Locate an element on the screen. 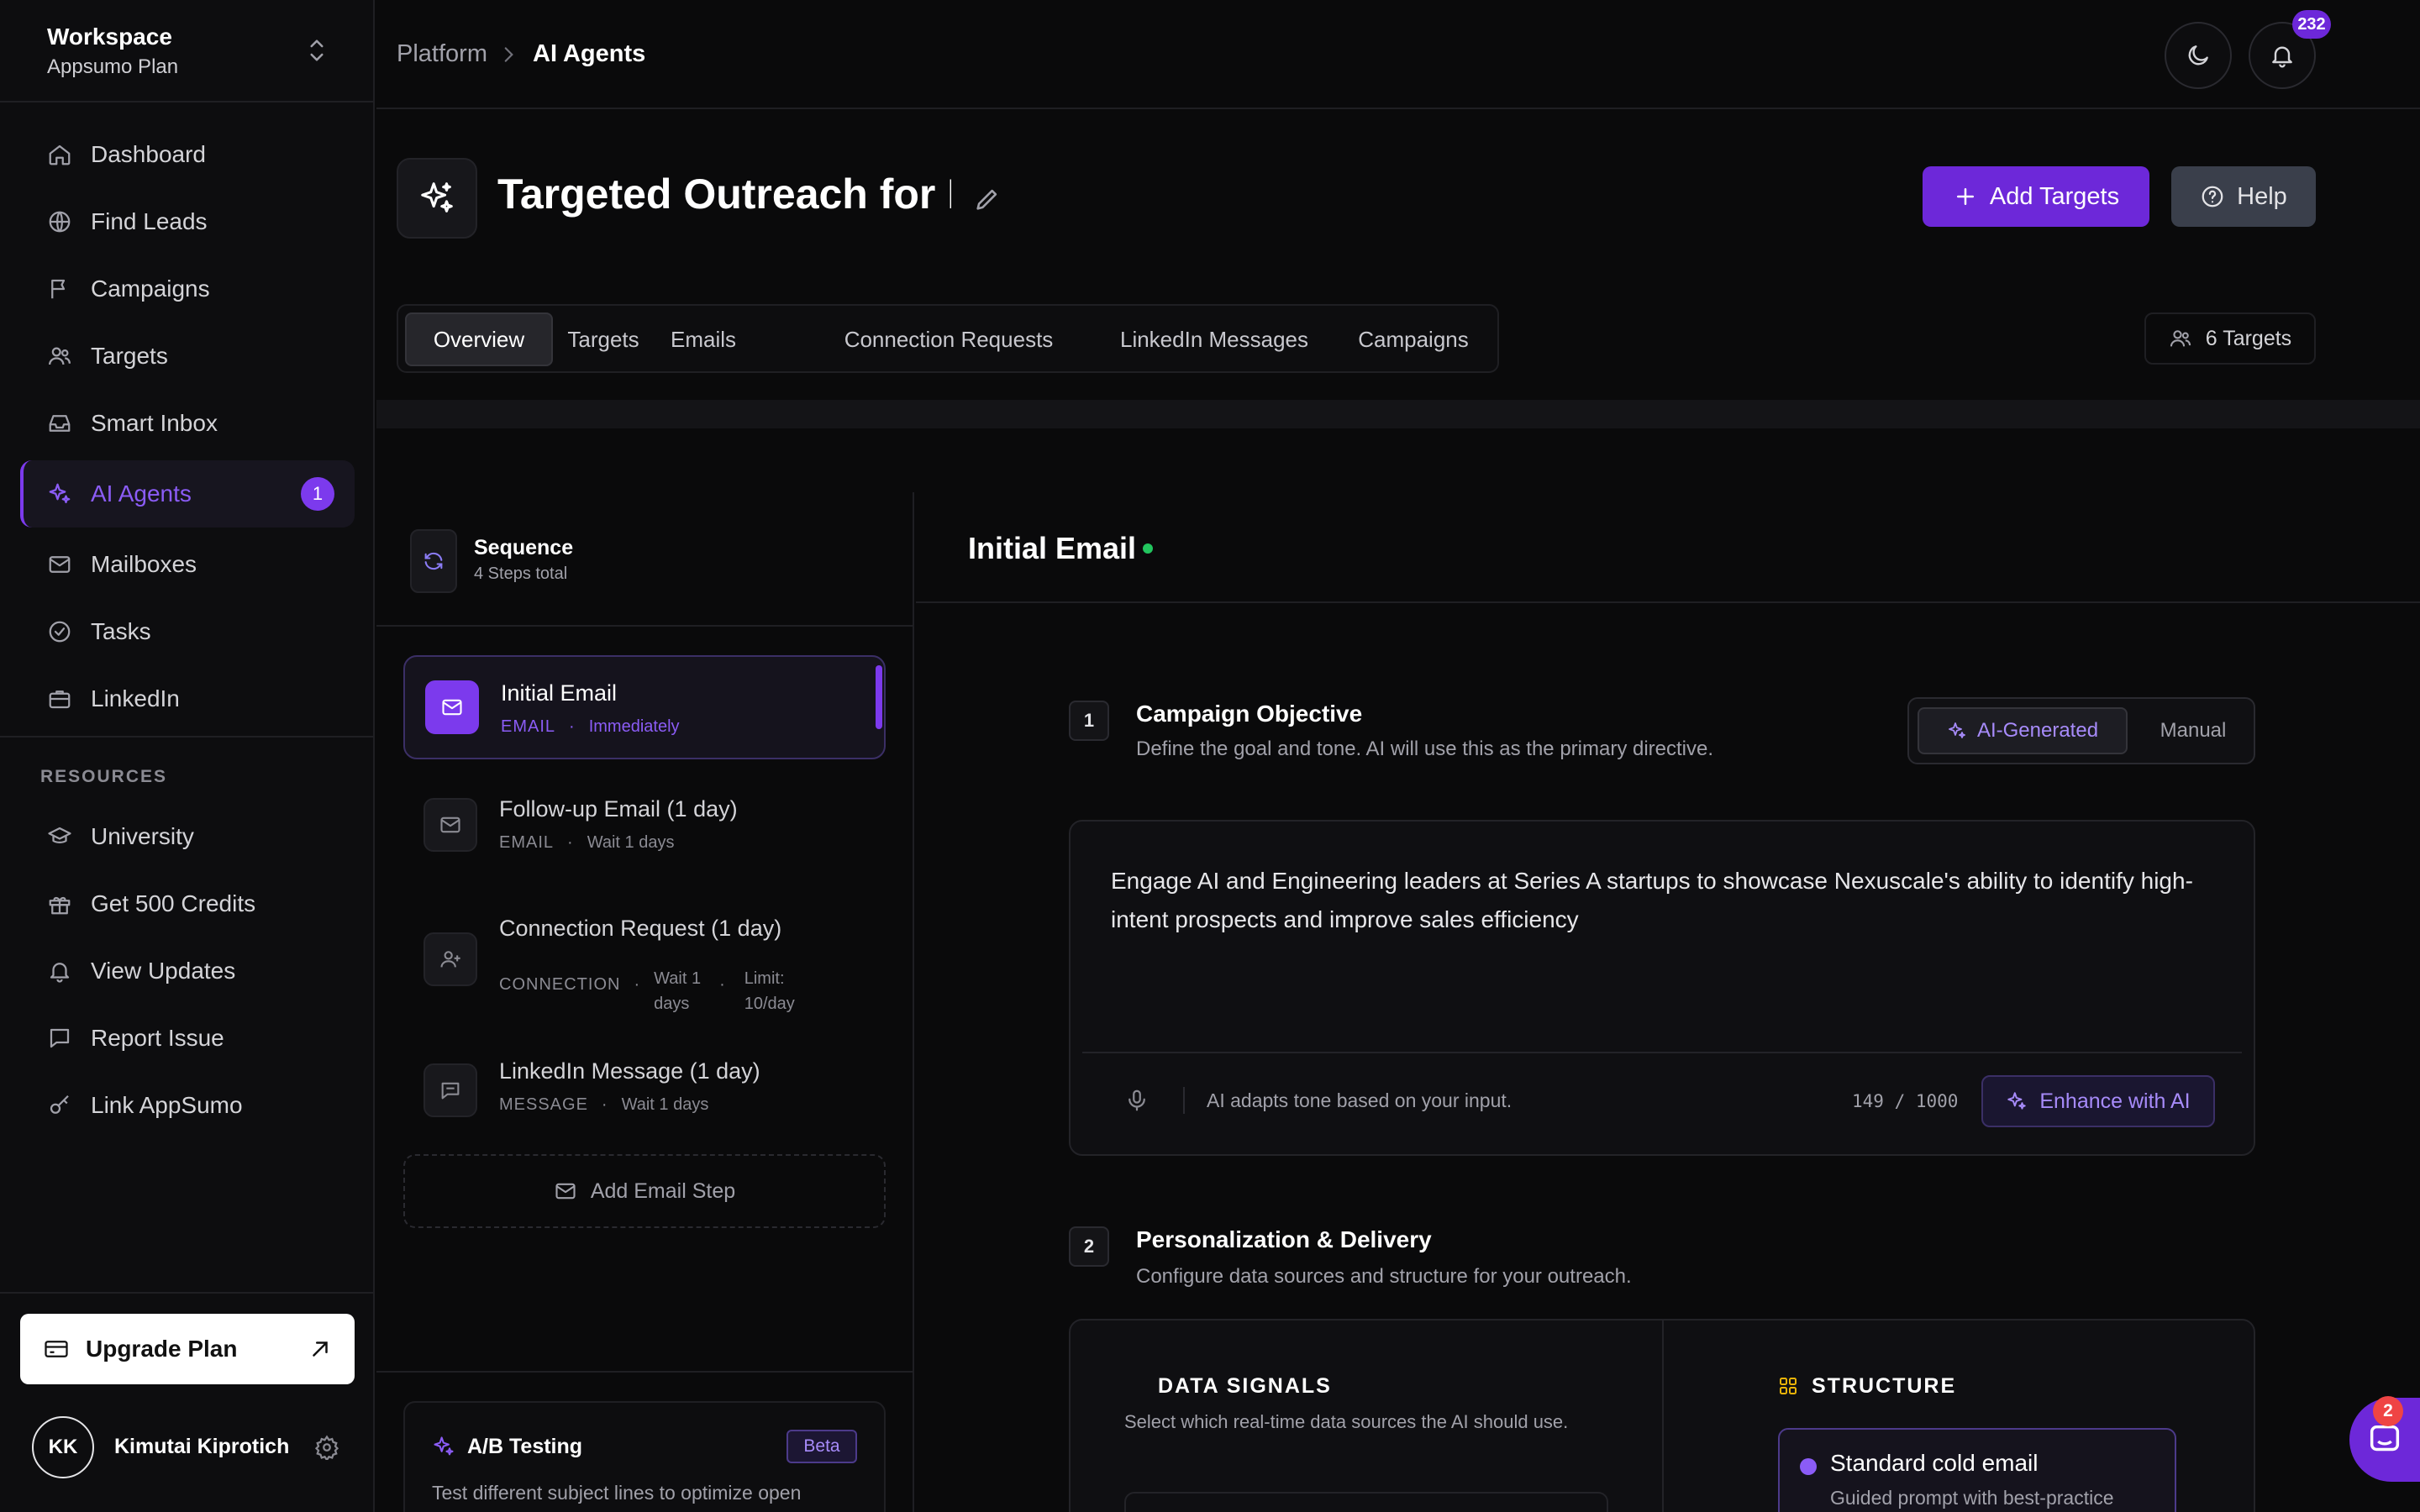 This screenshot has width=2420, height=1512. chevrons-up-down-icon is located at coordinates (316, 50).